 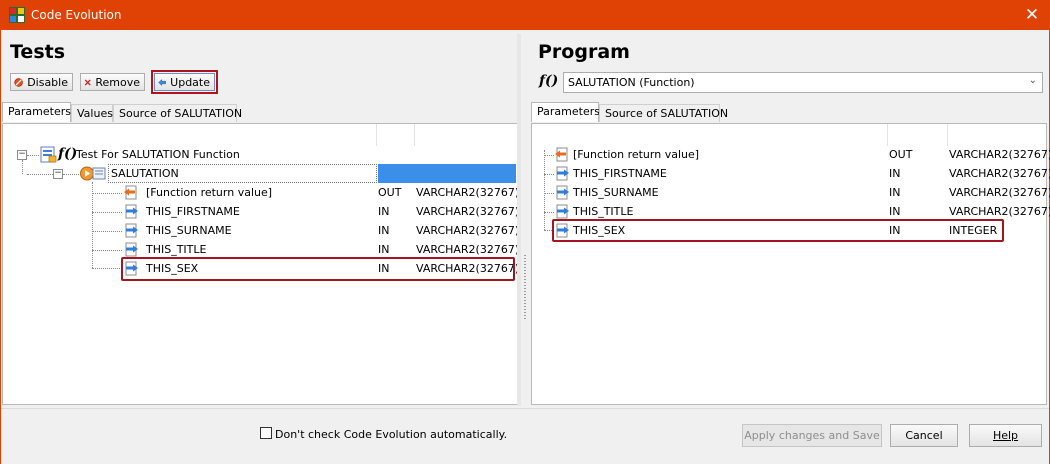 What do you see at coordinates (38, 52) in the screenshot?
I see `tests-title: Tests` at bounding box center [38, 52].